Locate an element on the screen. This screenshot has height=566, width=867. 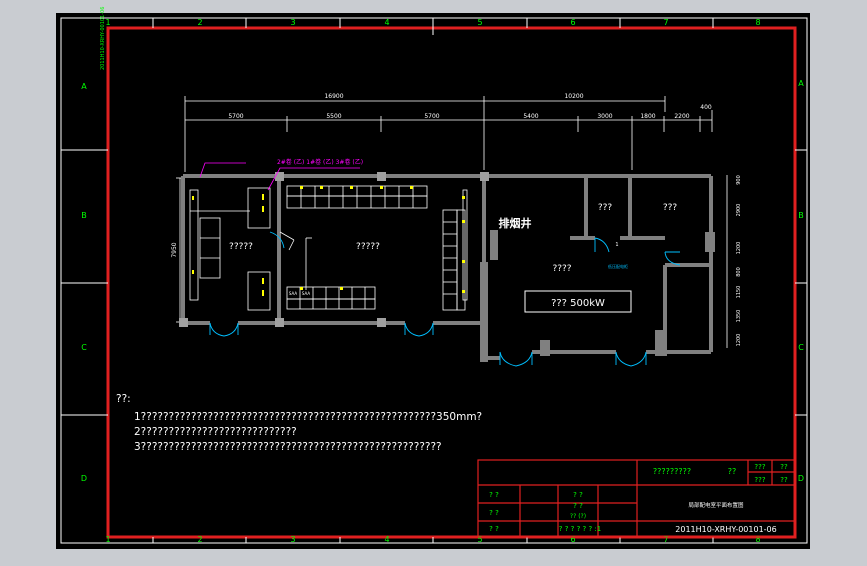
row-label-right-c: C is located at coordinates (801, 347).